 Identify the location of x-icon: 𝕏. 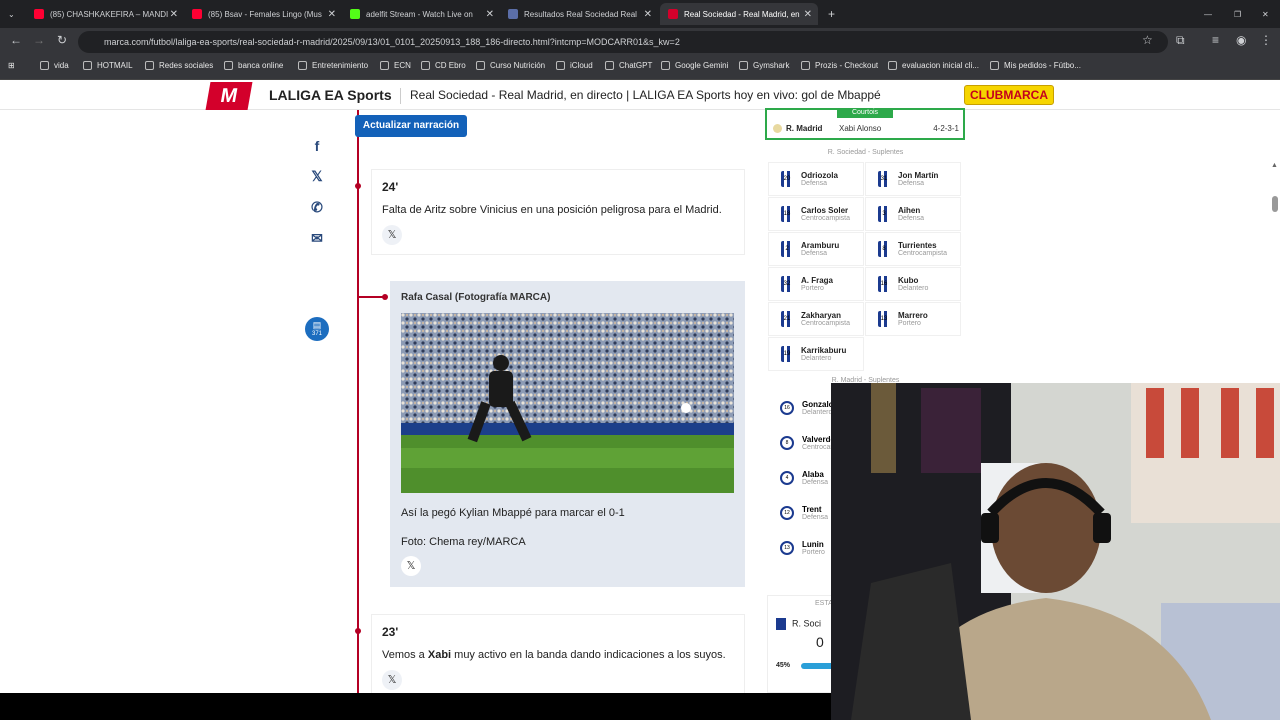
(317, 176).